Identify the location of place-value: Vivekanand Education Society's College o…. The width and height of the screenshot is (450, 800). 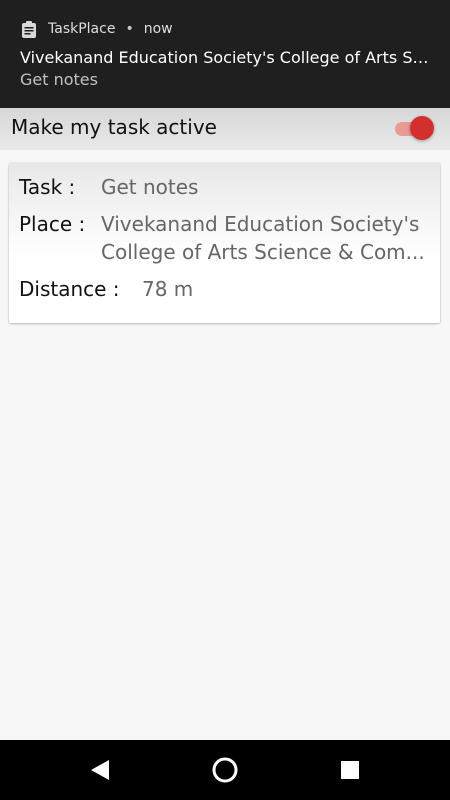
(266, 238).